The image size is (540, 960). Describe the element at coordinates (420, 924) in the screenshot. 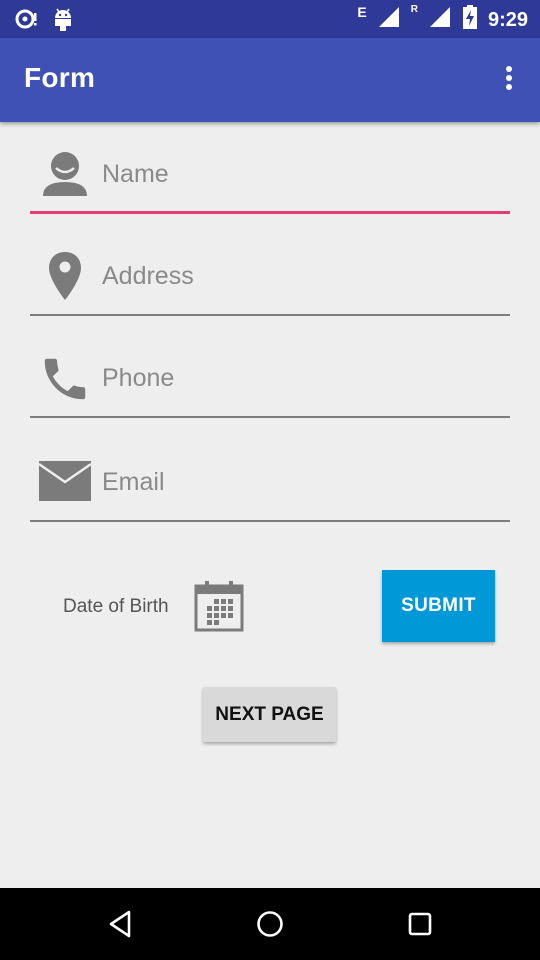

I see `recents-icon` at that location.